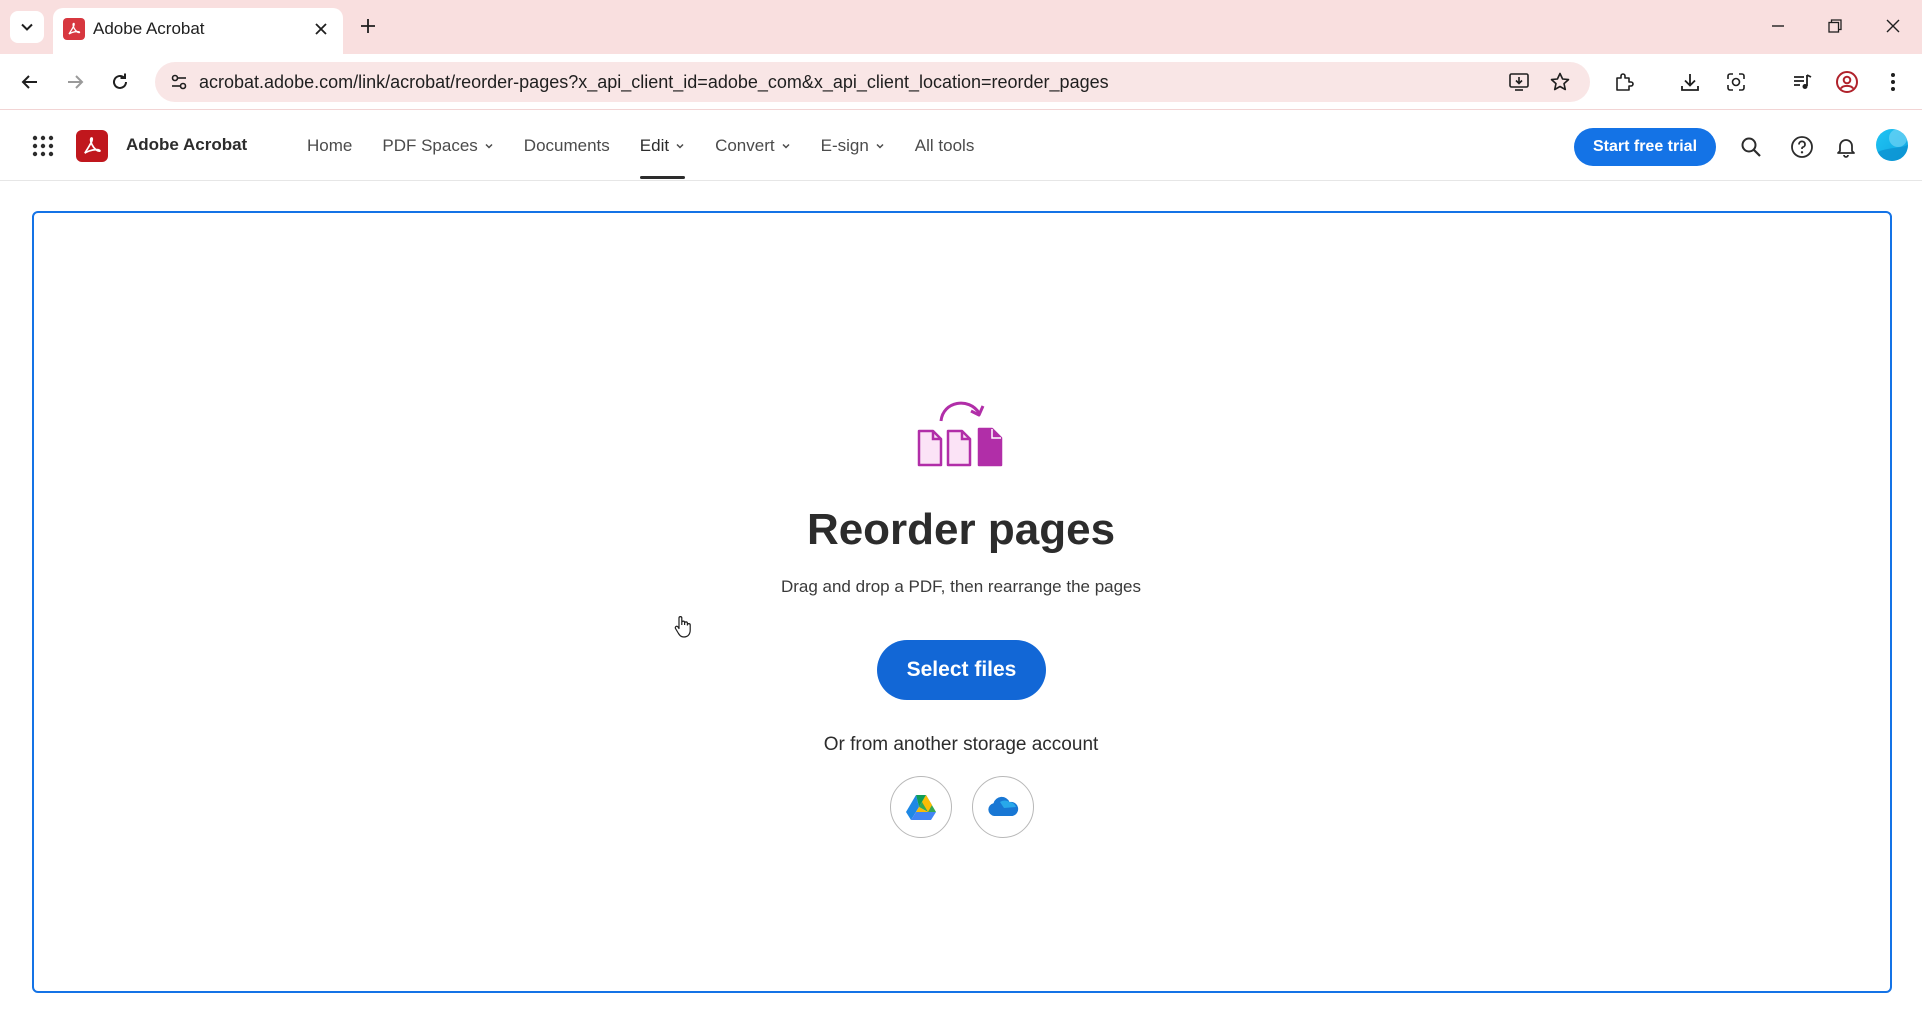 This screenshot has width=1922, height=1022. What do you see at coordinates (1893, 82) in the screenshot?
I see `browser-menu-icon` at bounding box center [1893, 82].